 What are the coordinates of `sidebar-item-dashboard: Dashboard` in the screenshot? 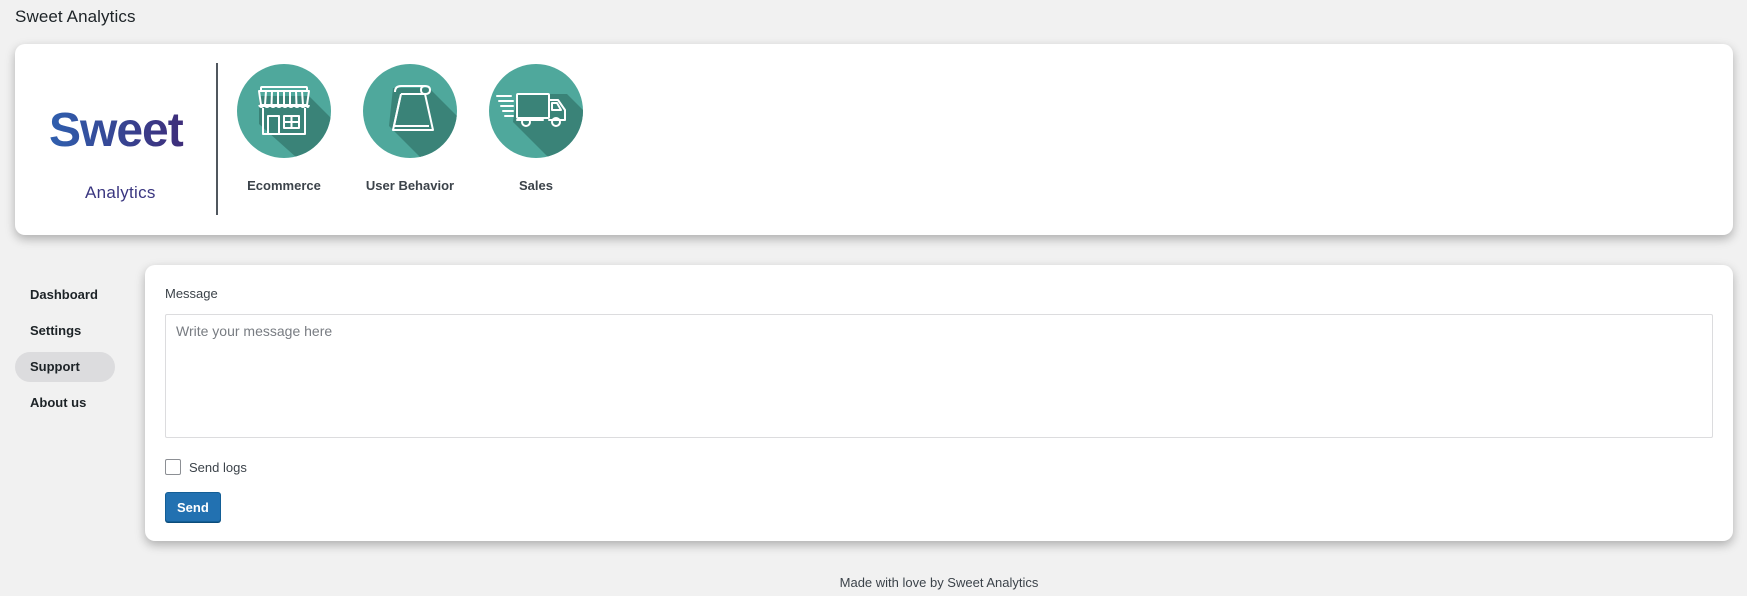 It's located at (65, 295).